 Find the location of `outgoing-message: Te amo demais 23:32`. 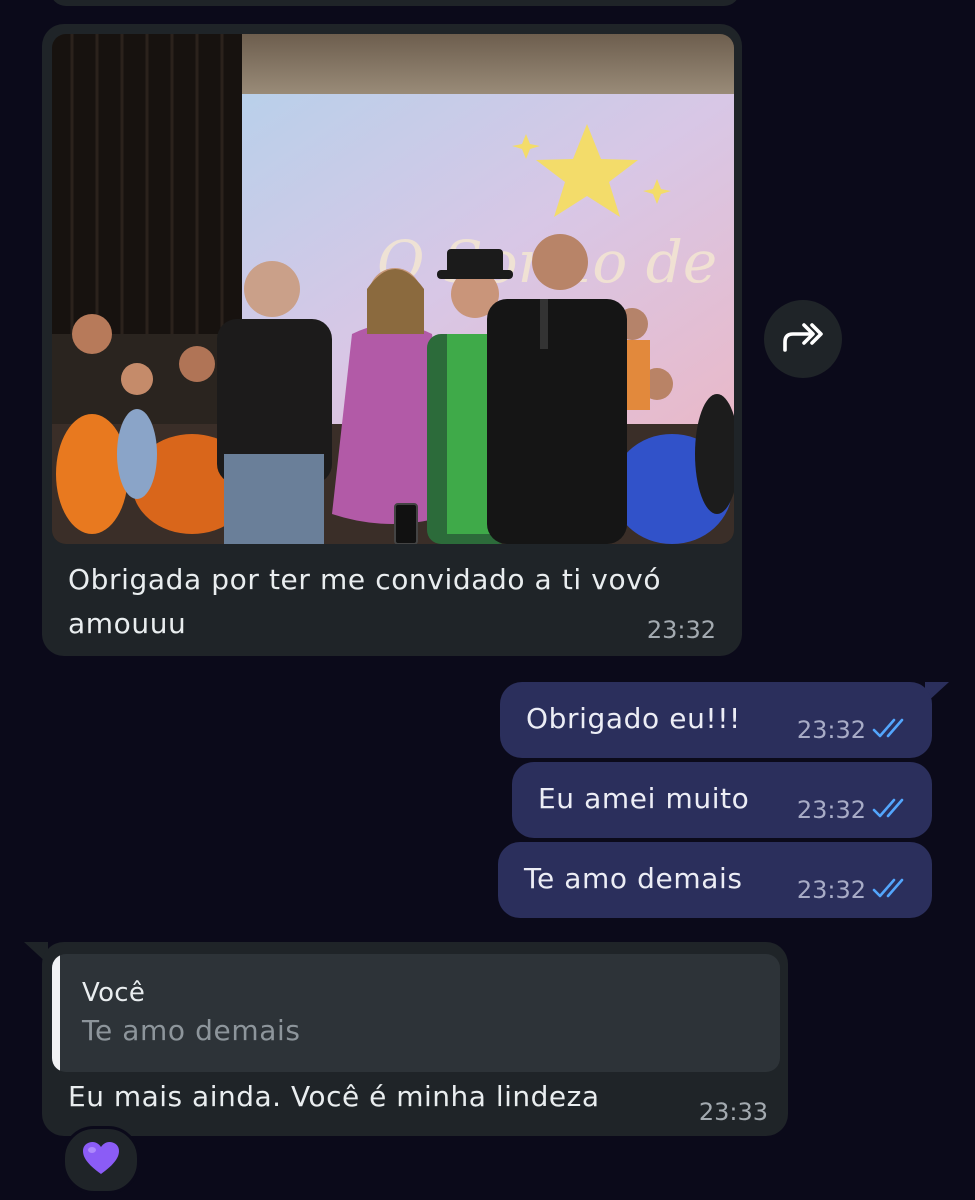

outgoing-message: Te amo demais 23:32 is located at coordinates (715, 880).